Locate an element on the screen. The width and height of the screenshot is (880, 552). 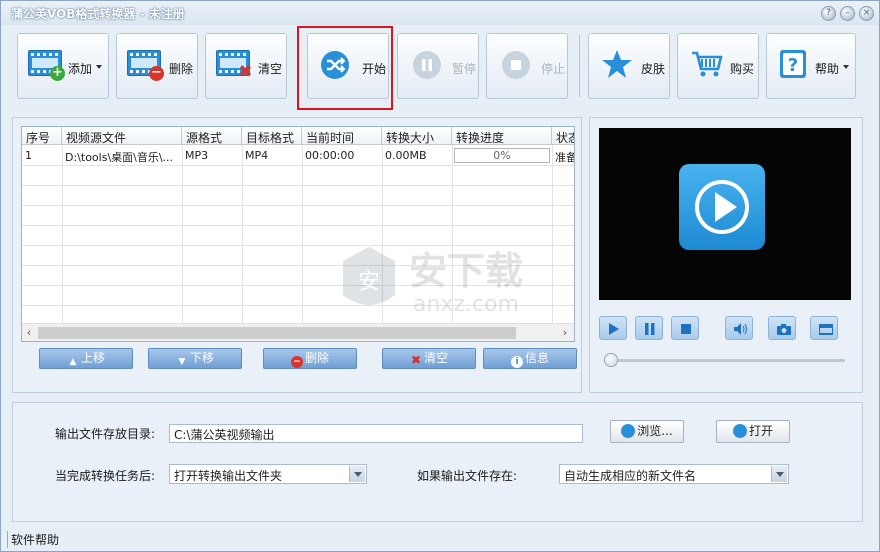
buy-label: 购买 is located at coordinates (742, 69).